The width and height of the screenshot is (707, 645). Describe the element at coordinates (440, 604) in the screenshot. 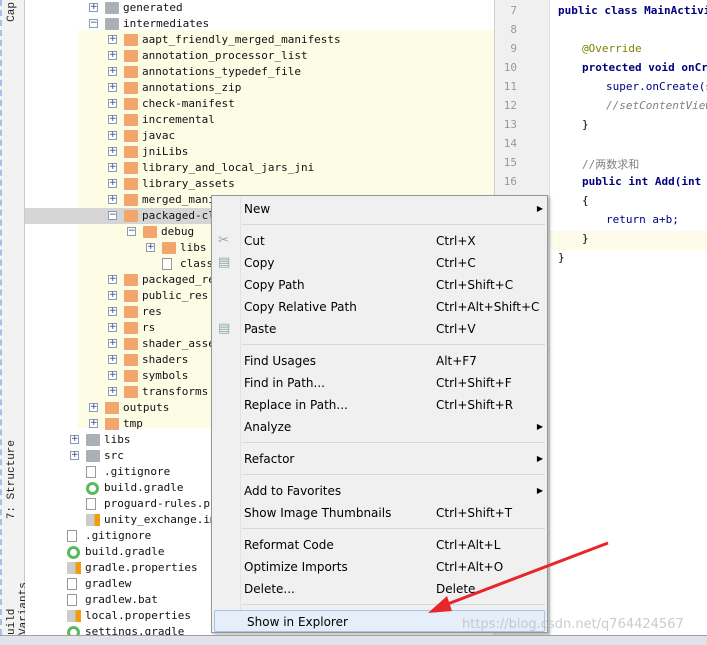

I see `red-arrow-head` at that location.